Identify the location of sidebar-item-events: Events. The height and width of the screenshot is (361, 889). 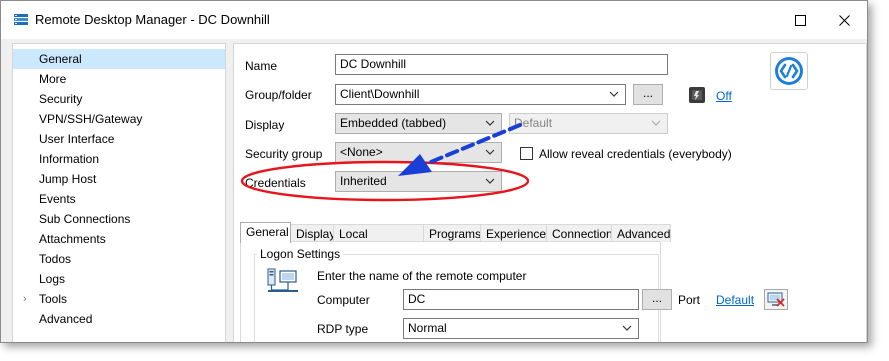
(119, 199).